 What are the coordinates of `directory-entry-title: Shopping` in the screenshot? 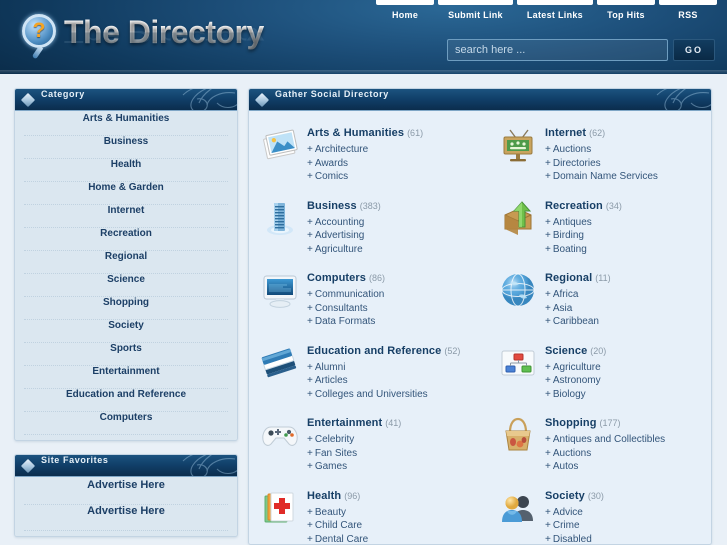 It's located at (571, 423).